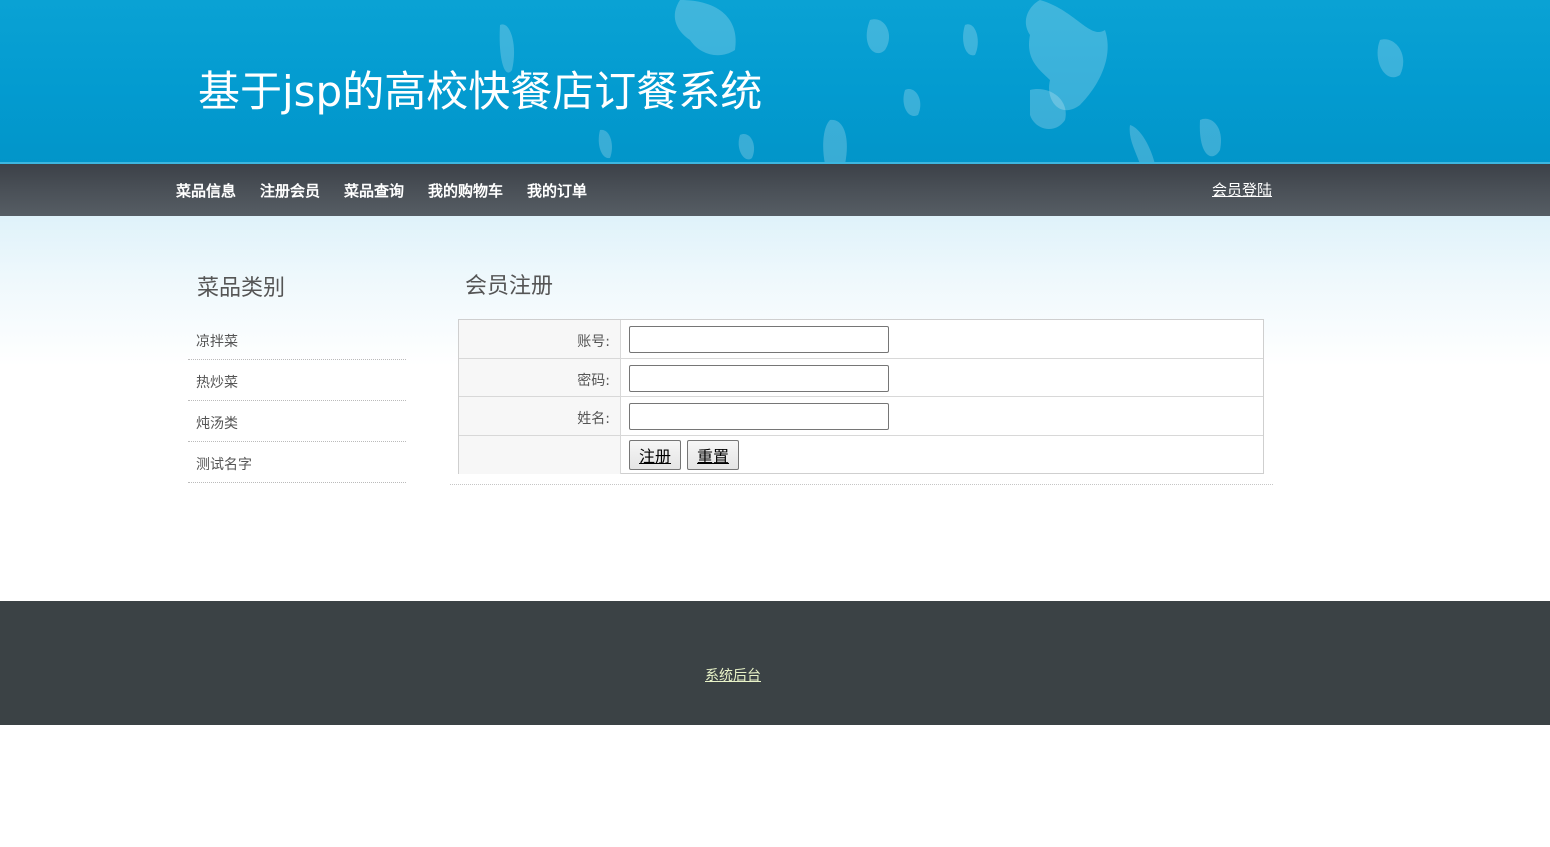 The width and height of the screenshot is (1550, 847). Describe the element at coordinates (297, 421) in the screenshot. I see `category-item: 炖汤类` at that location.